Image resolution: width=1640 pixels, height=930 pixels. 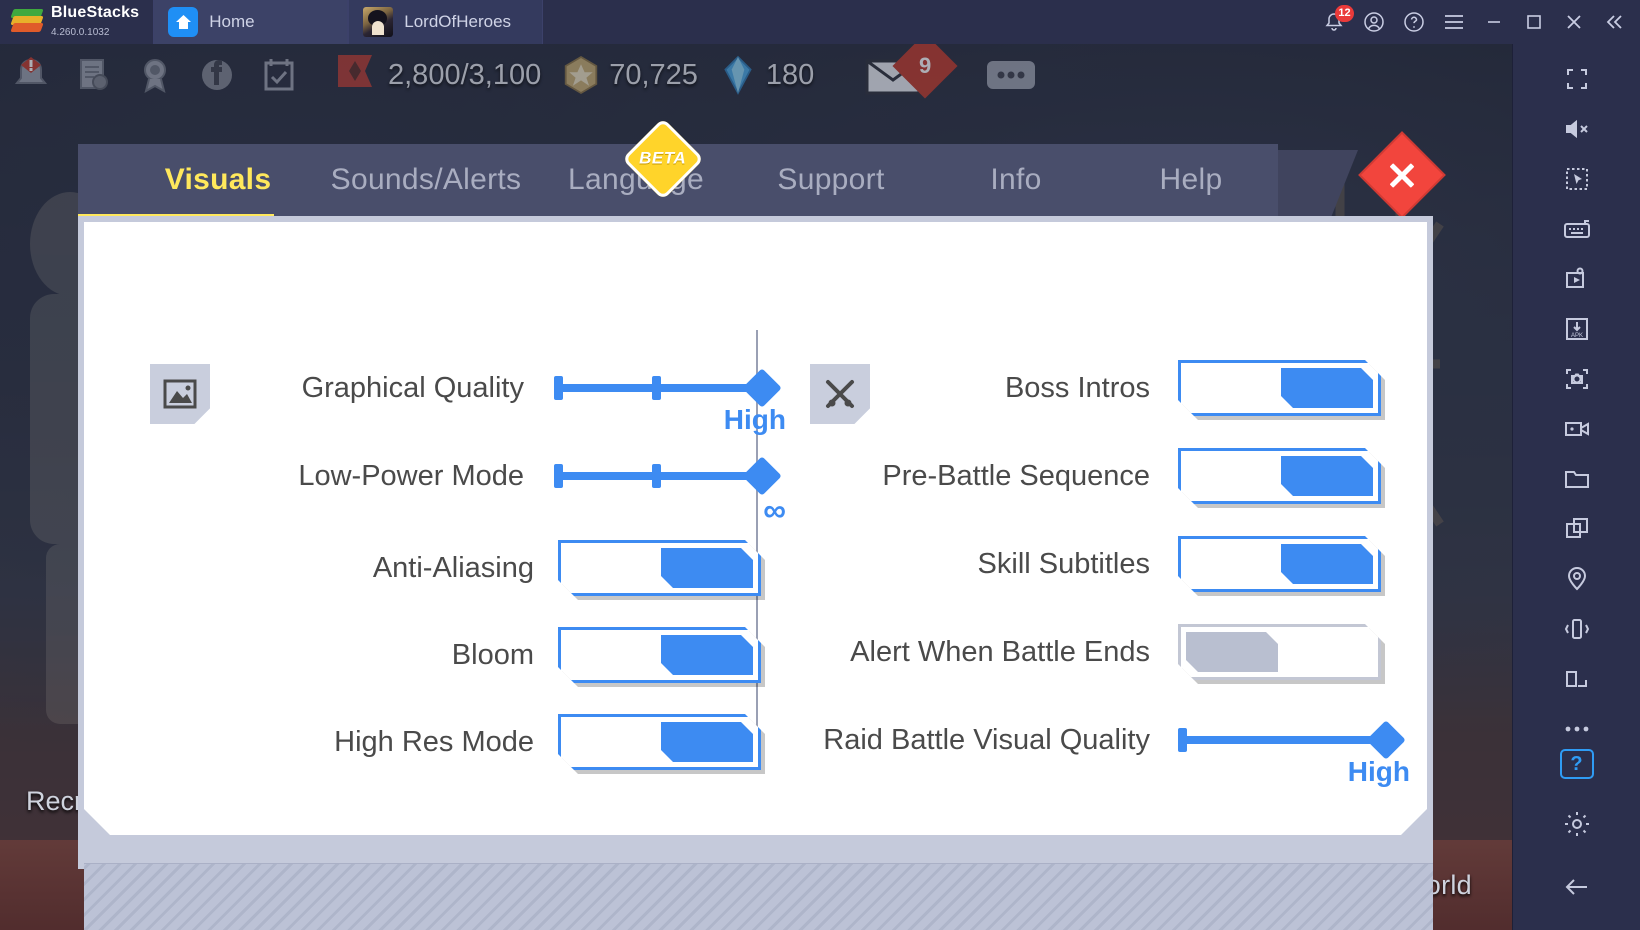 What do you see at coordinates (1011, 75) in the screenshot?
I see `more-icon` at bounding box center [1011, 75].